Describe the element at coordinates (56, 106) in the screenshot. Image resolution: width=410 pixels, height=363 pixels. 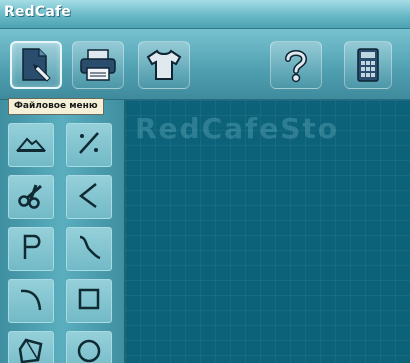
I see `file-menu-tooltip: Файловое меню` at that location.